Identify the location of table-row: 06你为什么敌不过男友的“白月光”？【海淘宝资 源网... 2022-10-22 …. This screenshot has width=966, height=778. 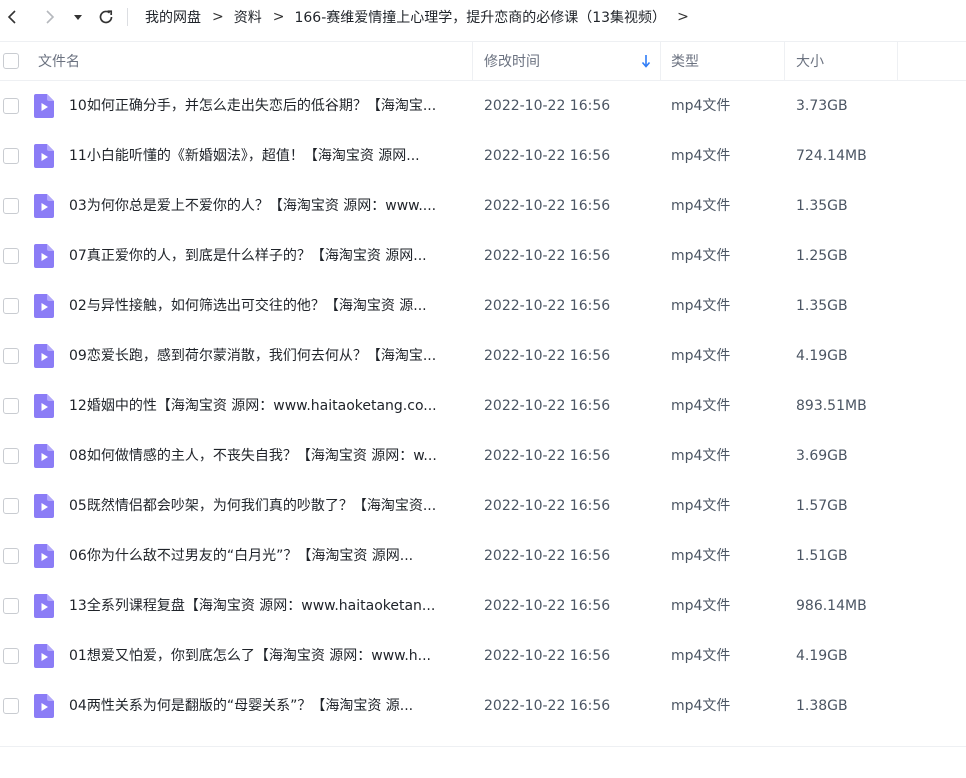
(483, 556).